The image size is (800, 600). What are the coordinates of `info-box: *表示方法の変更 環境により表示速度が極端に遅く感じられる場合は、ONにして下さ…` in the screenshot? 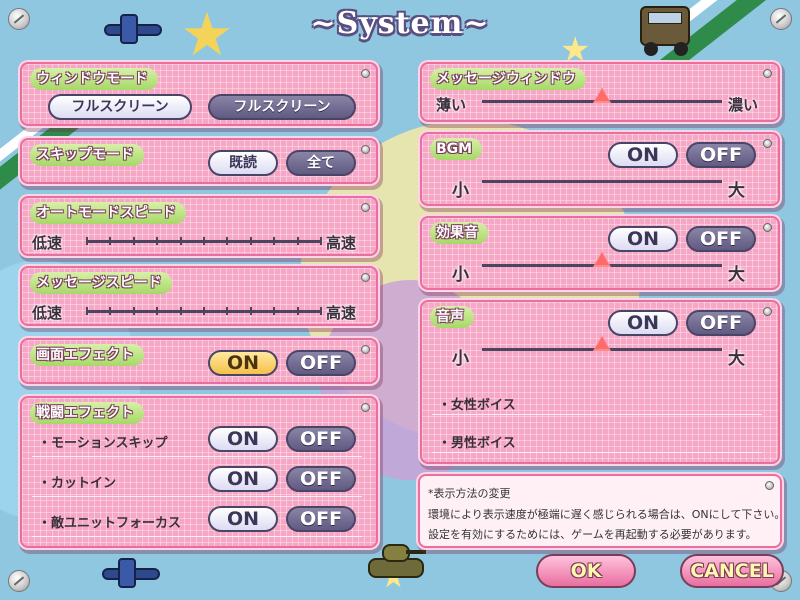 It's located at (602, 511).